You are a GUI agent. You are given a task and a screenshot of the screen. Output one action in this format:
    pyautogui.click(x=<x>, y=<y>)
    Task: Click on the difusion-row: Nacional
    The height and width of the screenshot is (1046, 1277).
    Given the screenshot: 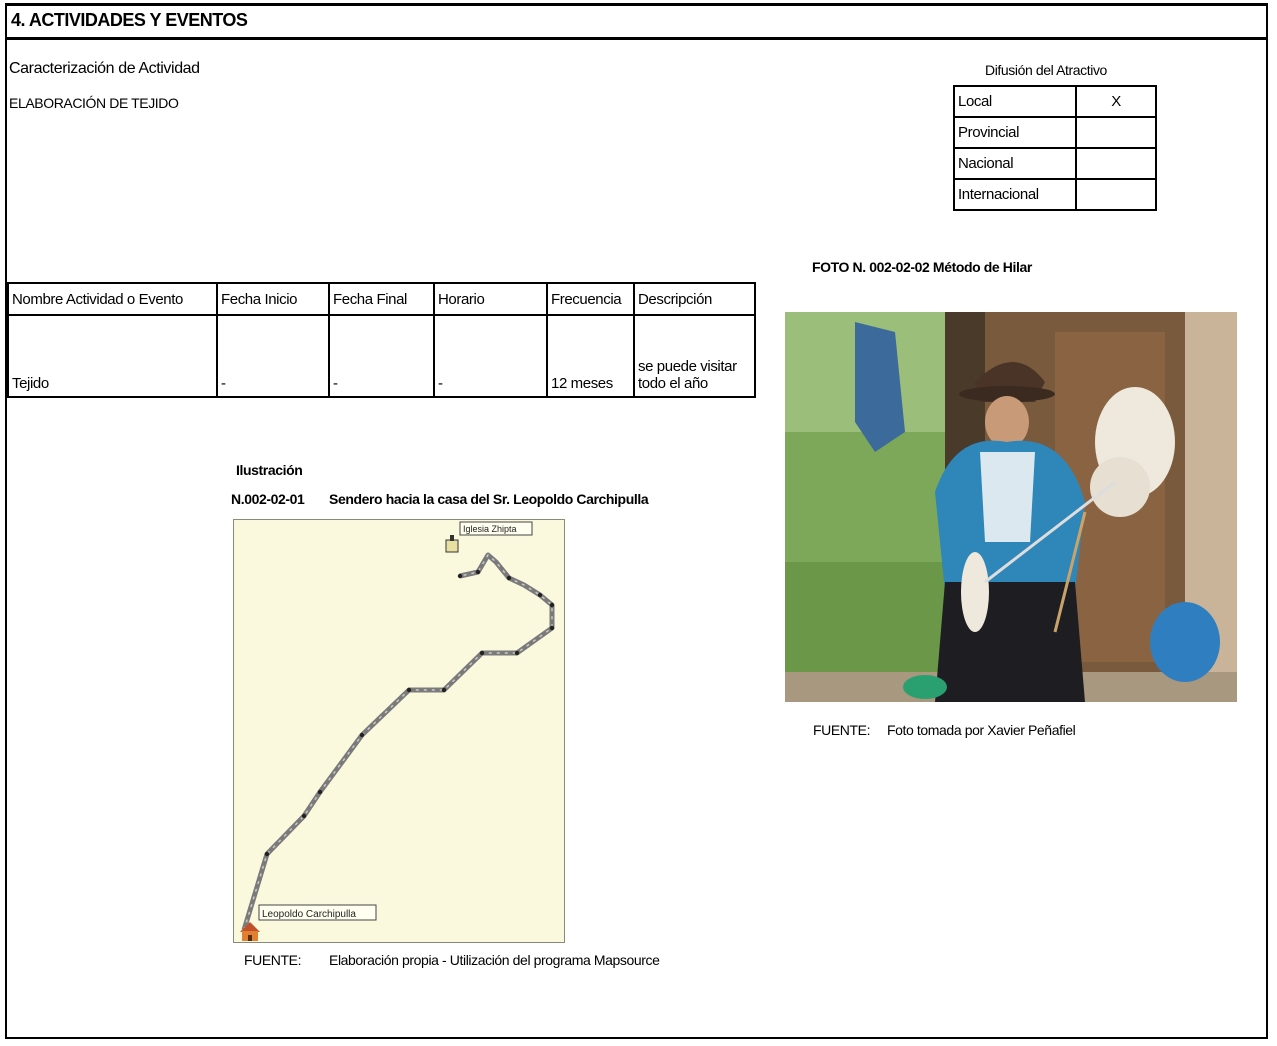 What is the action you would take?
    pyautogui.click(x=1055, y=163)
    